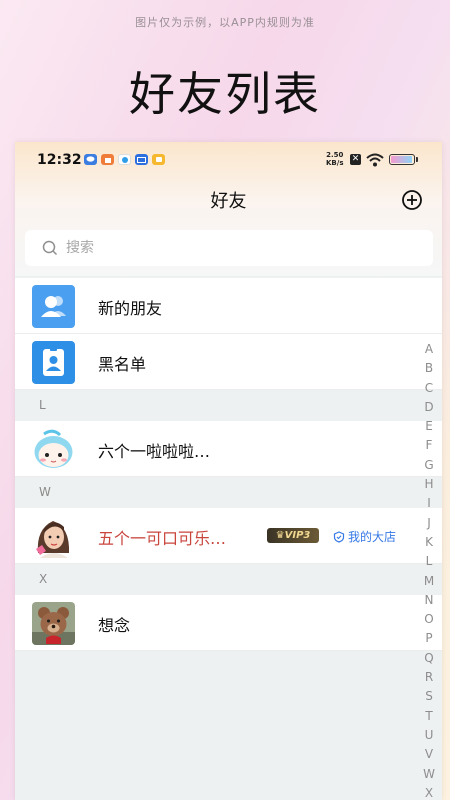 This screenshot has width=450, height=800. What do you see at coordinates (158, 159) in the screenshot?
I see `video-app-icon` at bounding box center [158, 159].